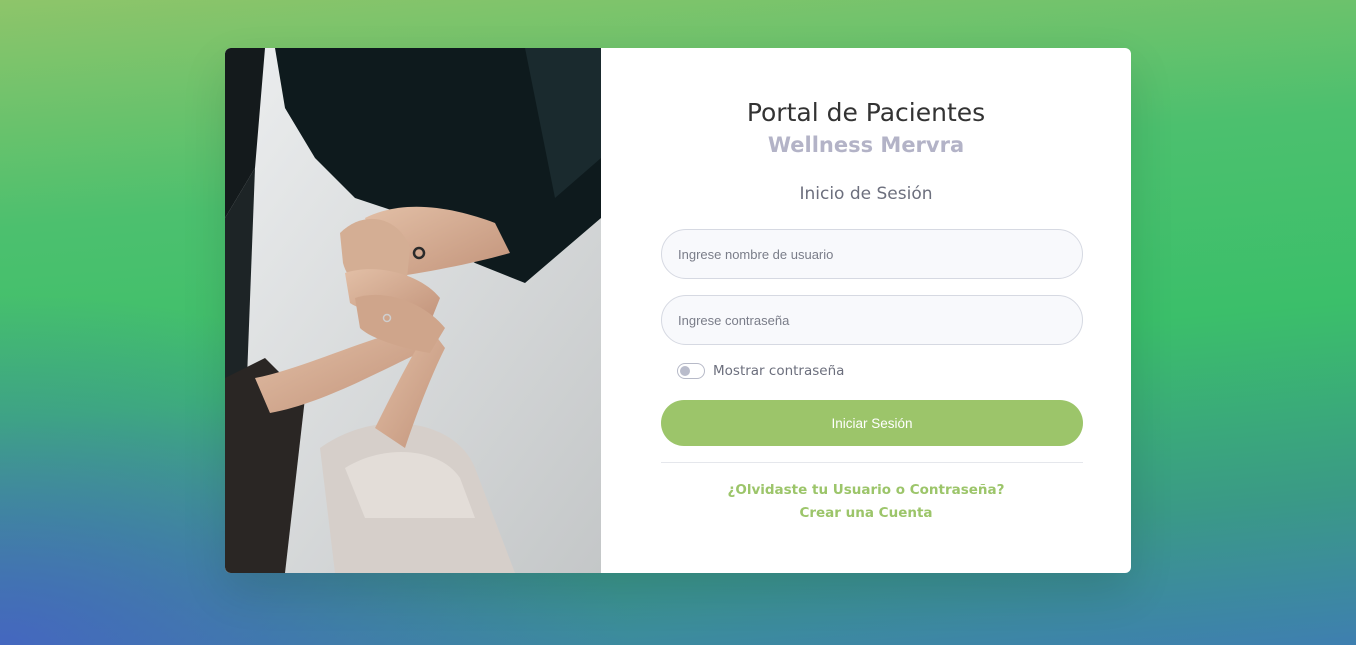  Describe the element at coordinates (691, 371) in the screenshot. I see `show-password-toggle` at that location.